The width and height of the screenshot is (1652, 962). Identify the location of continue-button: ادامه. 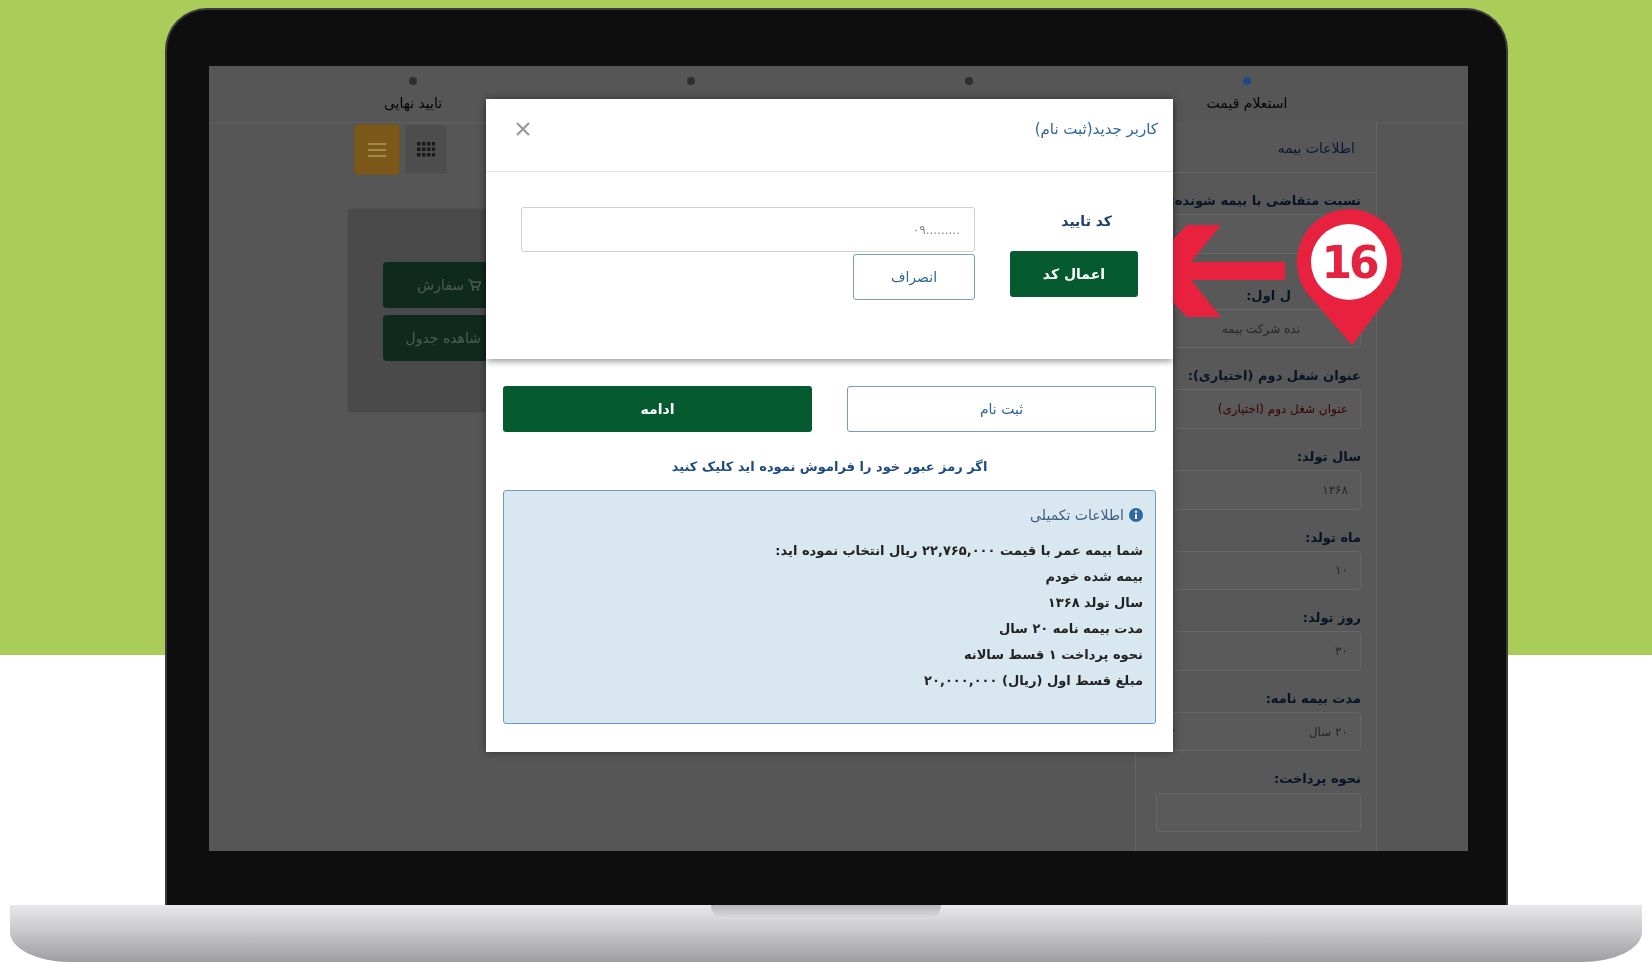
(657, 409).